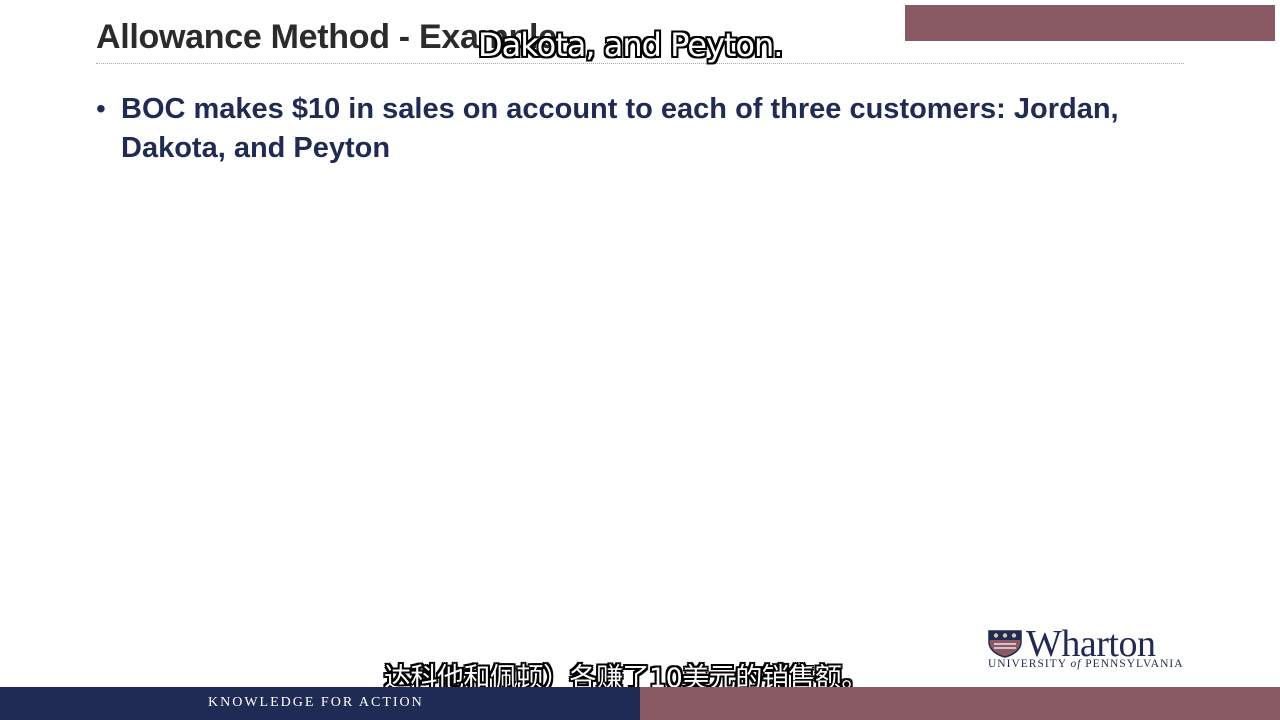 The height and width of the screenshot is (720, 1280). What do you see at coordinates (960, 703) in the screenshot?
I see `footer-bar-right` at bounding box center [960, 703].